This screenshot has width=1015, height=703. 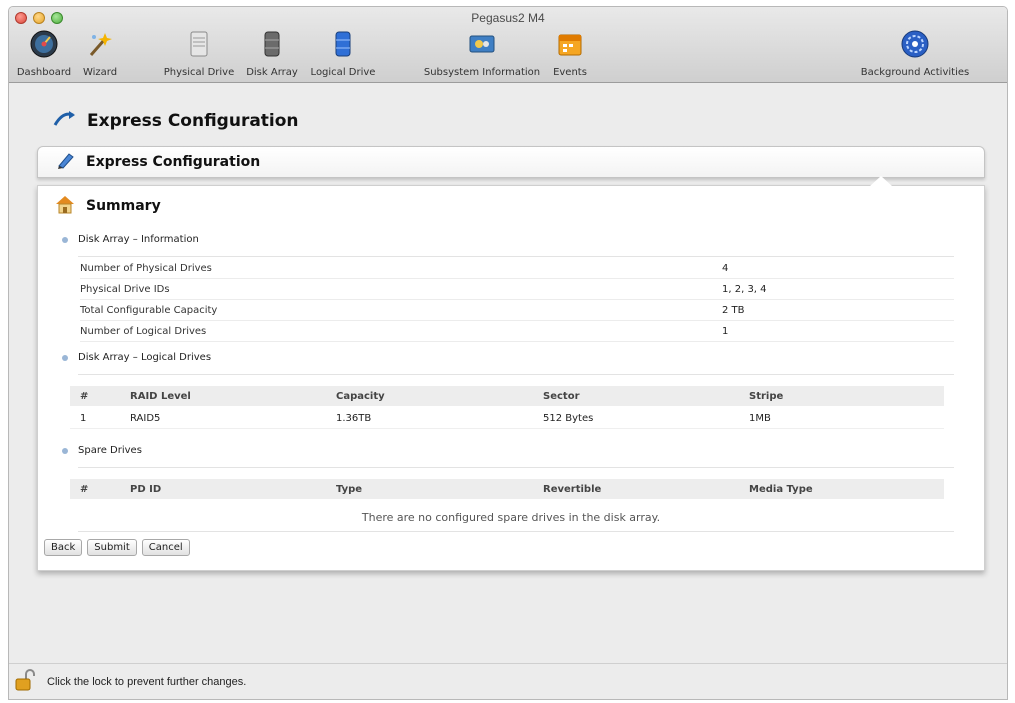 What do you see at coordinates (482, 44) in the screenshot?
I see `subsystem-info-icon` at bounding box center [482, 44].